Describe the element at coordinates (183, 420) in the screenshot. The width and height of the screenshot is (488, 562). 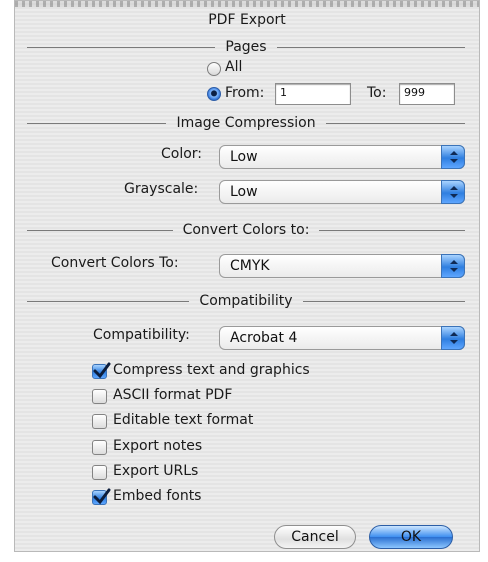
I see `editable-text-label: Editable text format` at that location.